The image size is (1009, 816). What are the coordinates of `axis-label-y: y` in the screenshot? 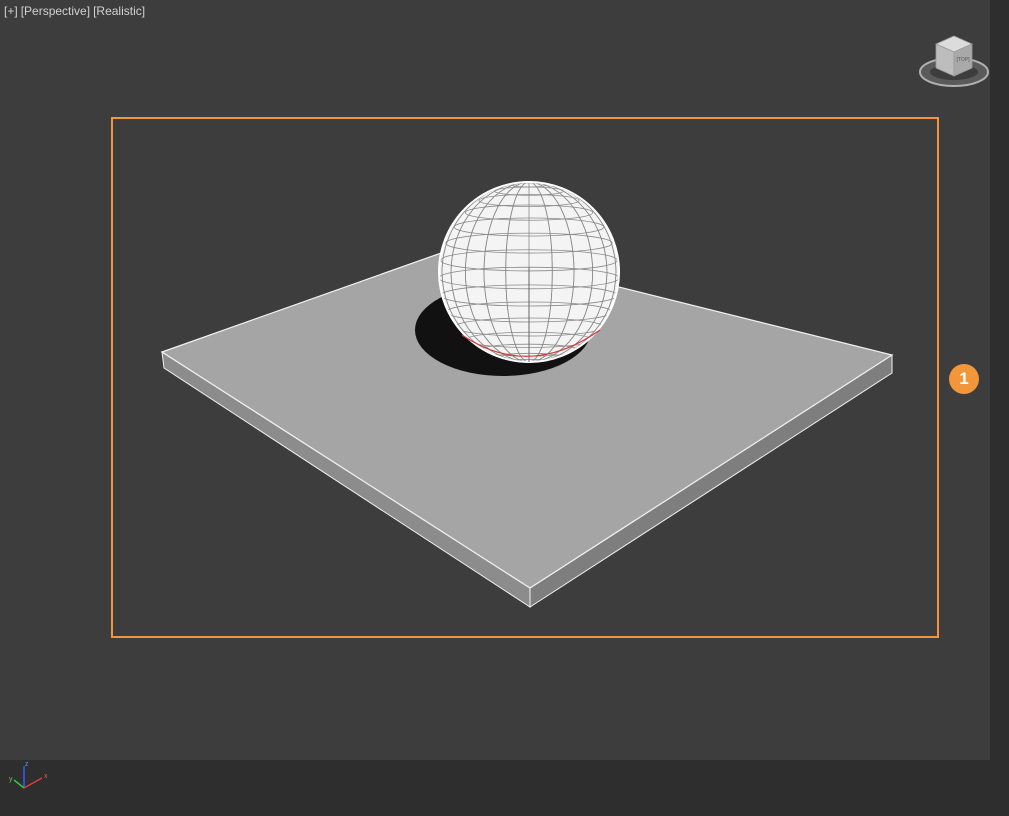 It's located at (11, 779).